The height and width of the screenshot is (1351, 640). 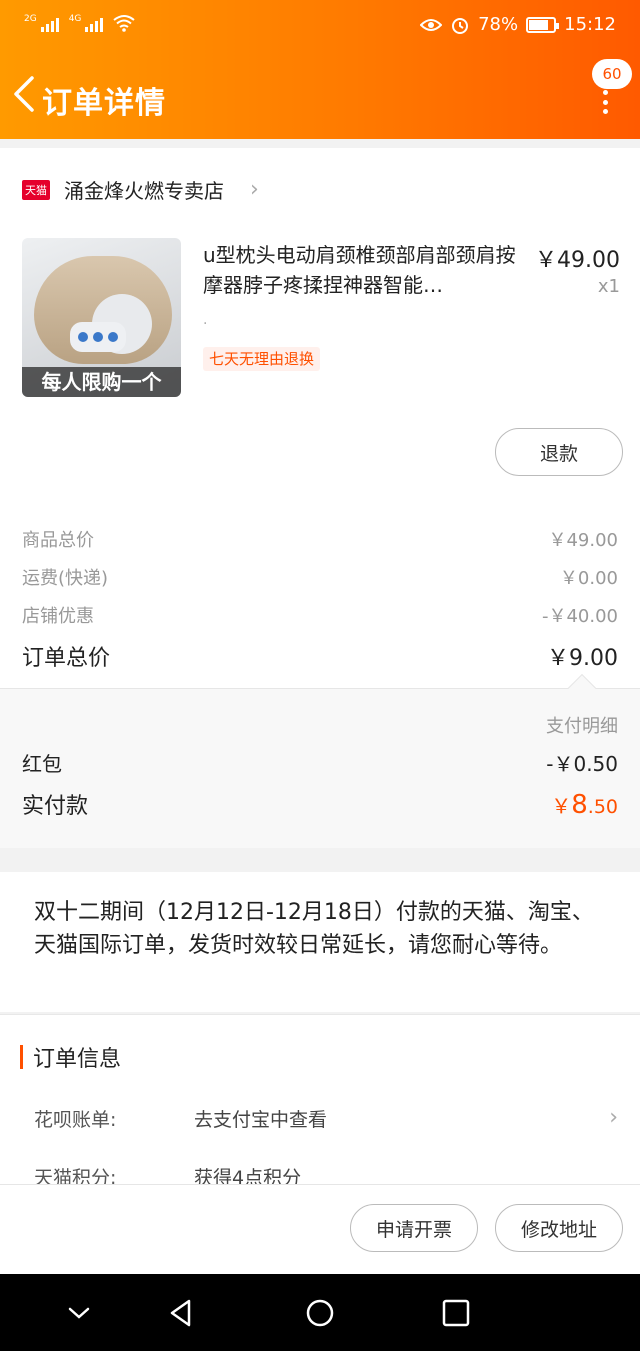 I want to click on red-packet-row: 红包 -￥0.50, so click(x=320, y=762).